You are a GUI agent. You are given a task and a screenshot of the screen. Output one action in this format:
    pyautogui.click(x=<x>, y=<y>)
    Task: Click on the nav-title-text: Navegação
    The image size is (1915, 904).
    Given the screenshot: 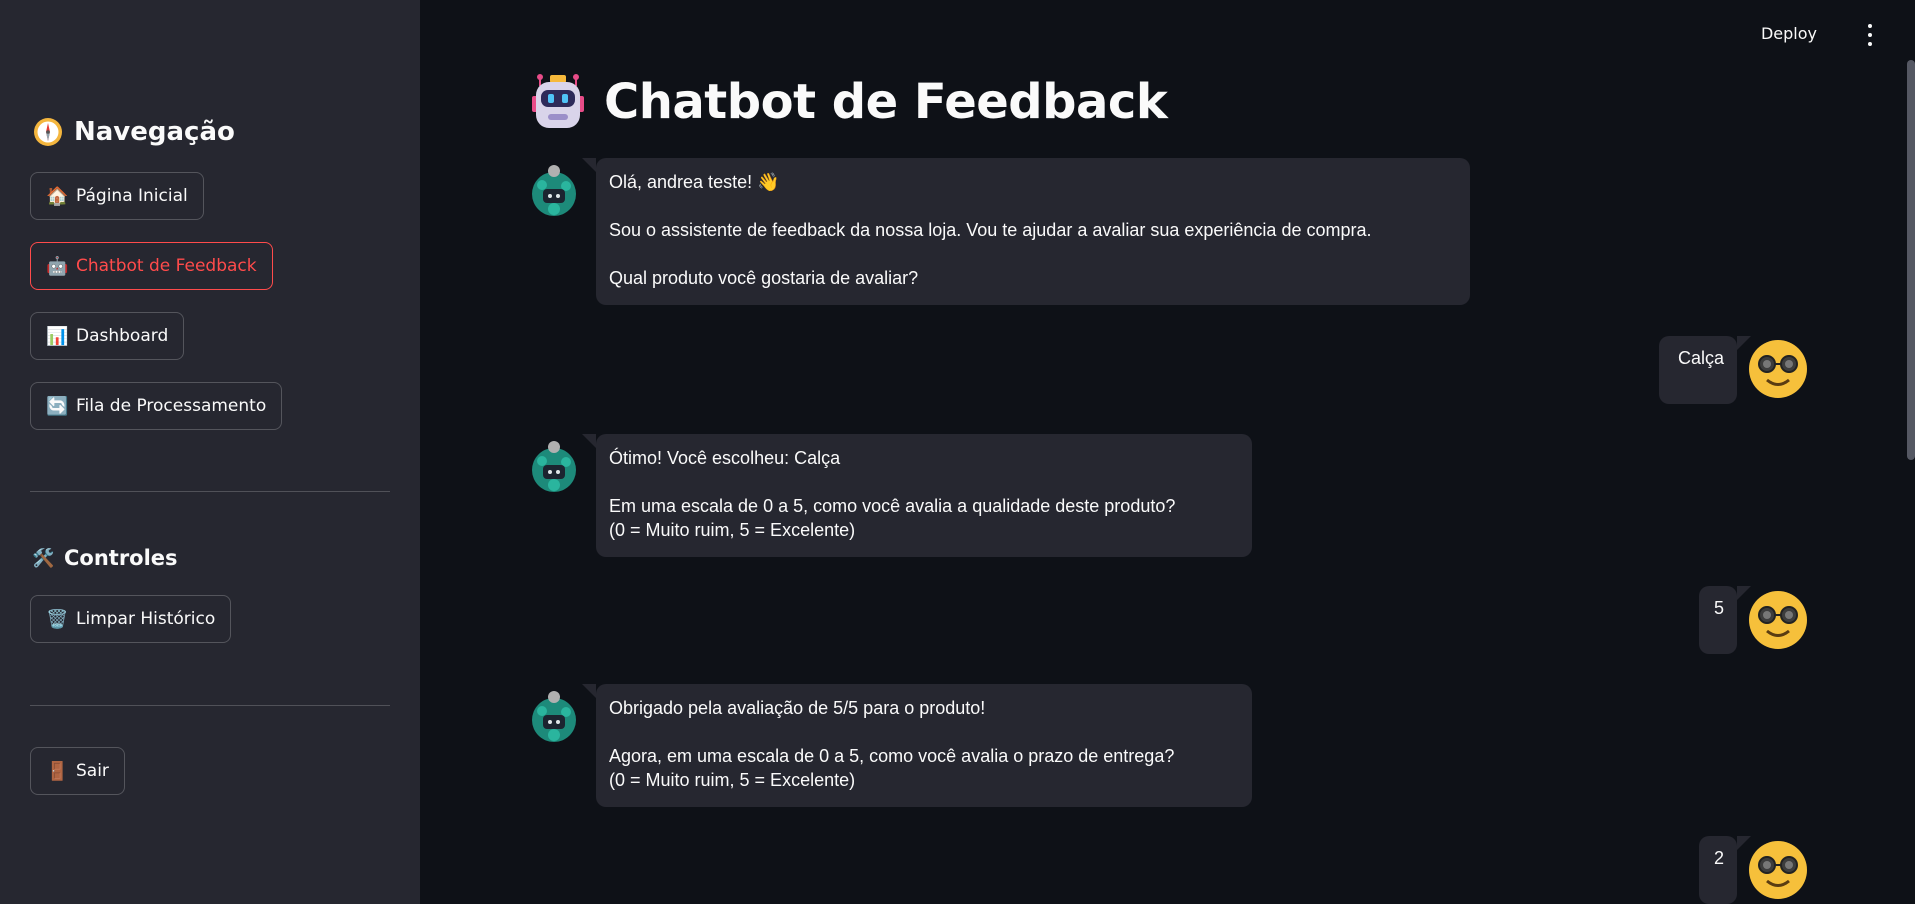 What is the action you would take?
    pyautogui.click(x=154, y=132)
    